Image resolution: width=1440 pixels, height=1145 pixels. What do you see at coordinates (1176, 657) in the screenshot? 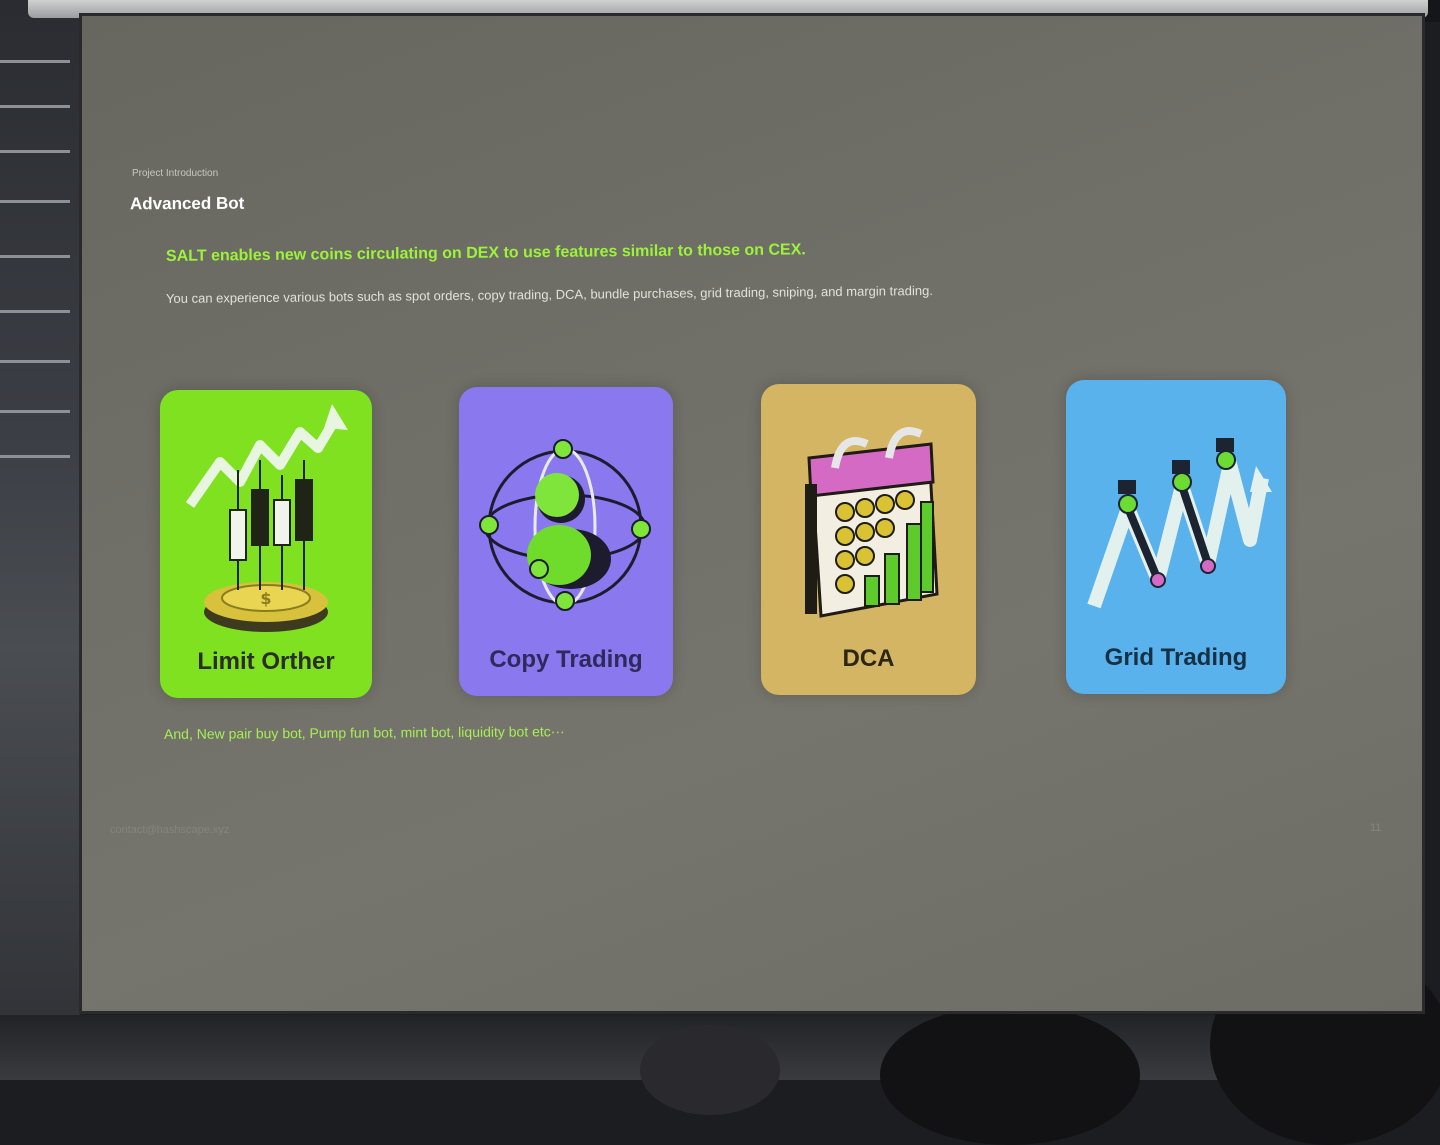
I see `card-label: Grid Trading` at bounding box center [1176, 657].